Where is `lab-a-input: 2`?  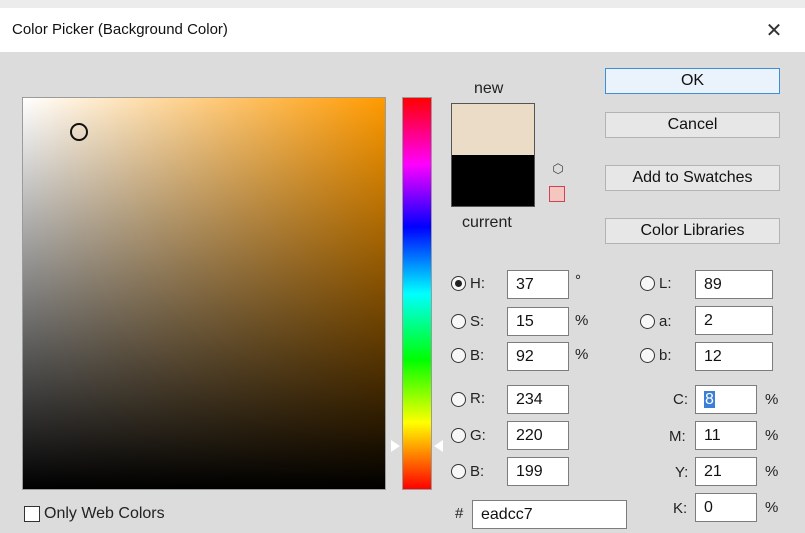
lab-a-input: 2 is located at coordinates (734, 320).